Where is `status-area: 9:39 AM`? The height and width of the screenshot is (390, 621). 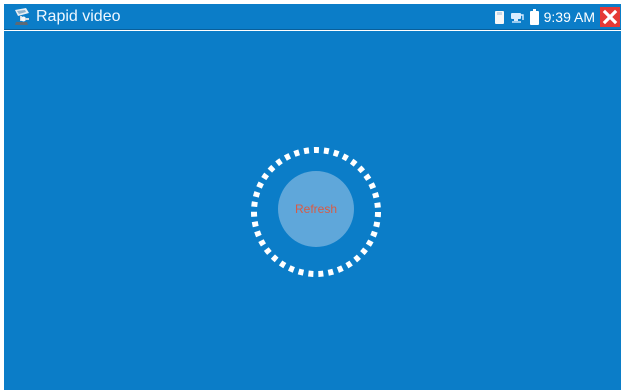
status-area: 9:39 AM is located at coordinates (557, 17).